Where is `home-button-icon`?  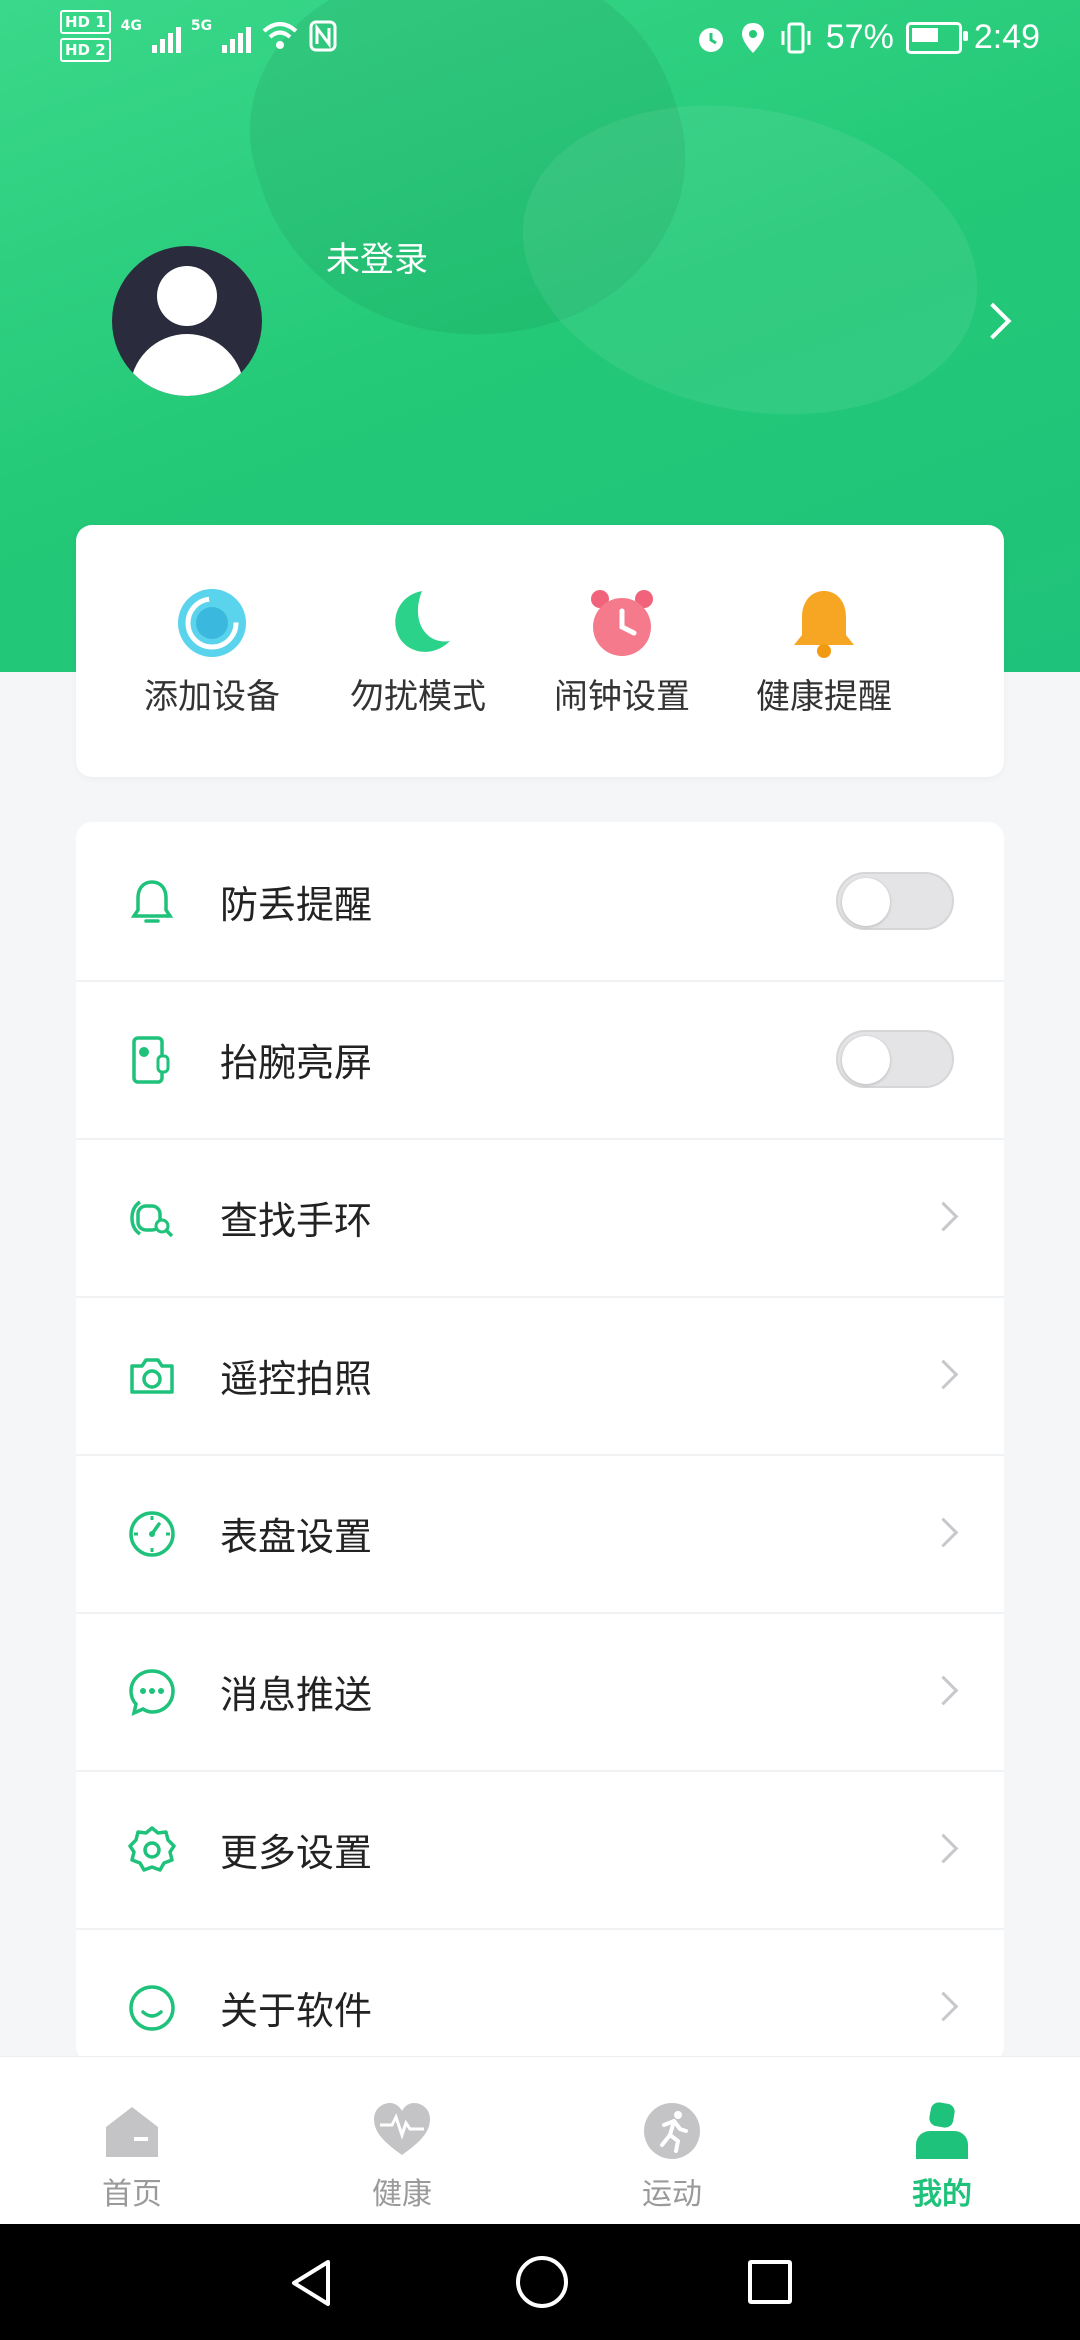 home-button-icon is located at coordinates (542, 2282).